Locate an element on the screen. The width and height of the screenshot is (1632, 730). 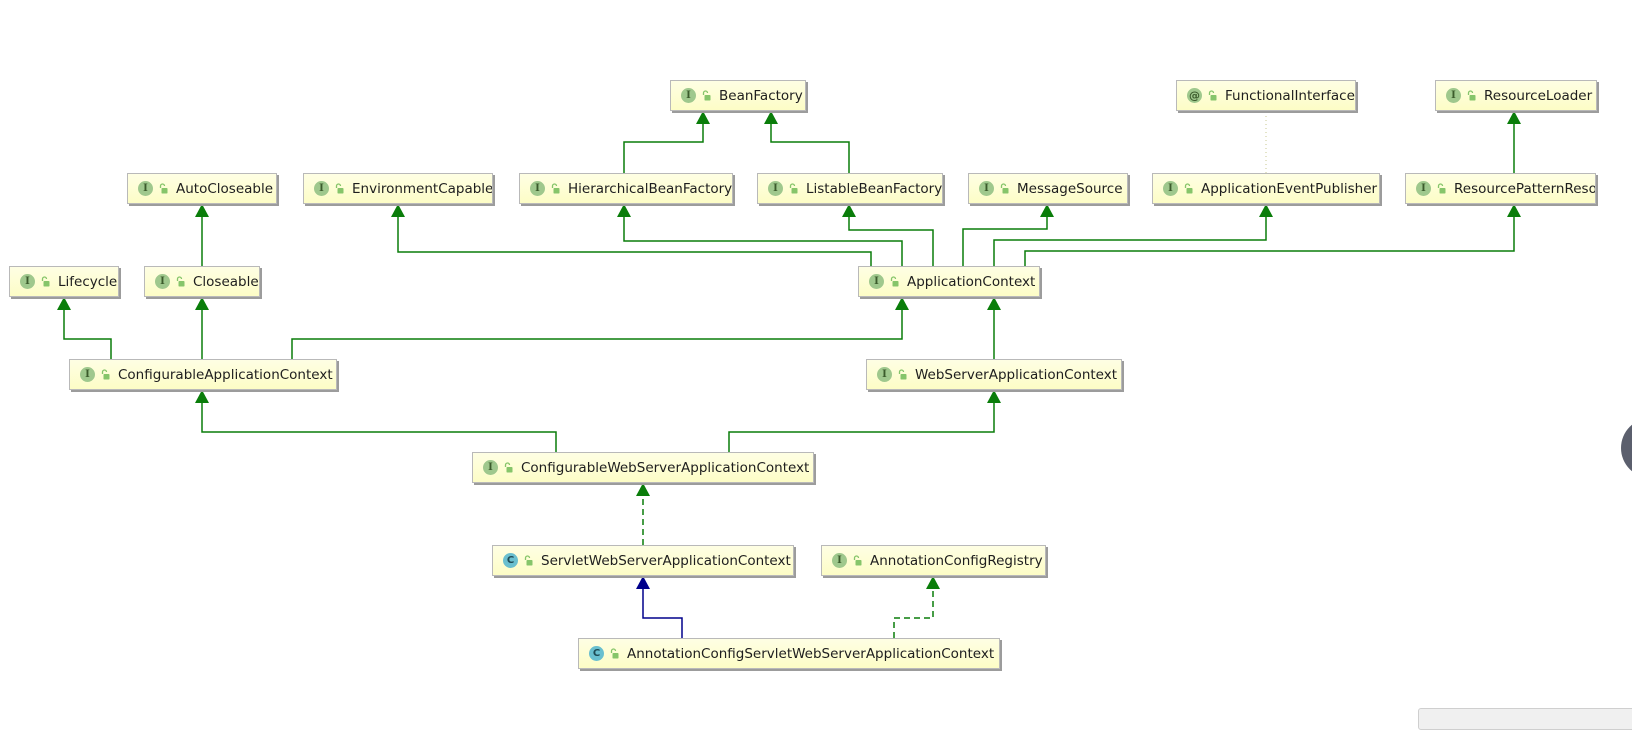
node-web-server-application-context: I WebServerApplicationContext is located at coordinates (994, 374).